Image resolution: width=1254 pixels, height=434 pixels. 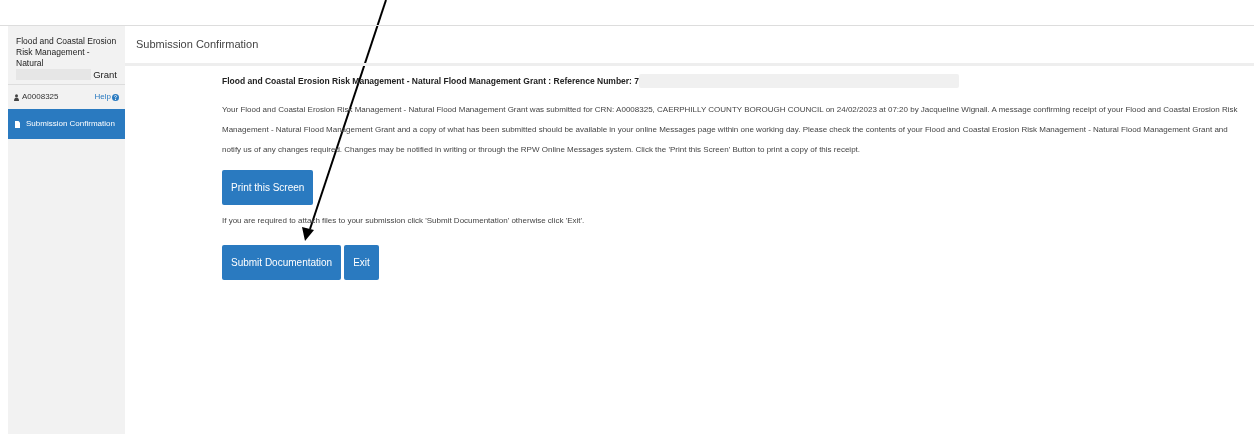 I want to click on submit-button: Submit Documentation, so click(x=282, y=262).